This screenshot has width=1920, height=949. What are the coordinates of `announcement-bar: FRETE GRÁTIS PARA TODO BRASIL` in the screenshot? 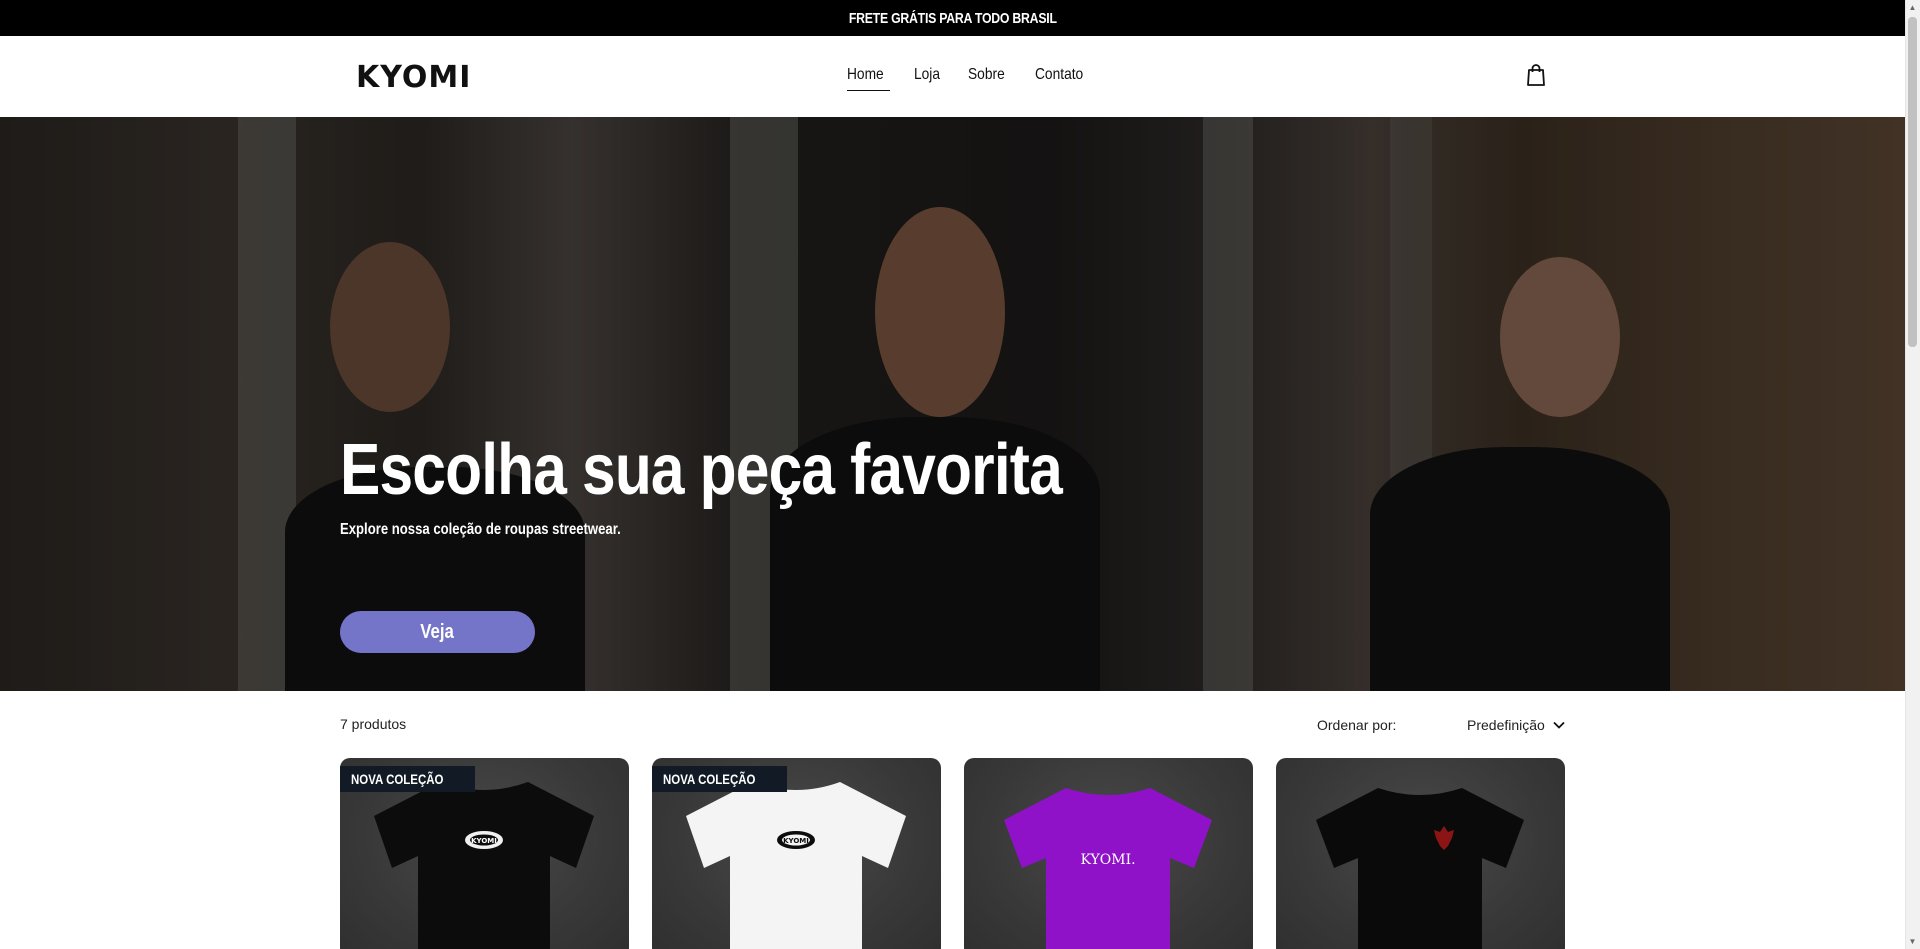 It's located at (952, 18).